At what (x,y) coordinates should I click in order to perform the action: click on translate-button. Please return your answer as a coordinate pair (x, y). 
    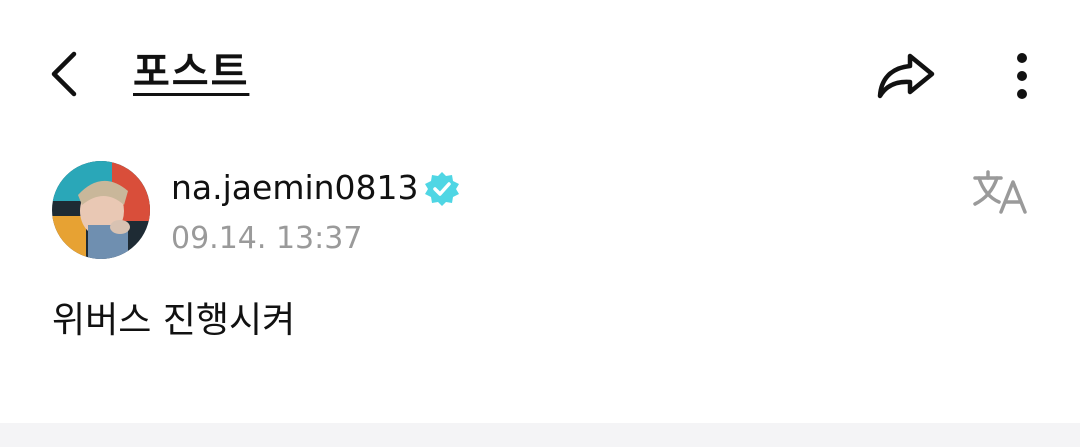
    Looking at the image, I should click on (1001, 192).